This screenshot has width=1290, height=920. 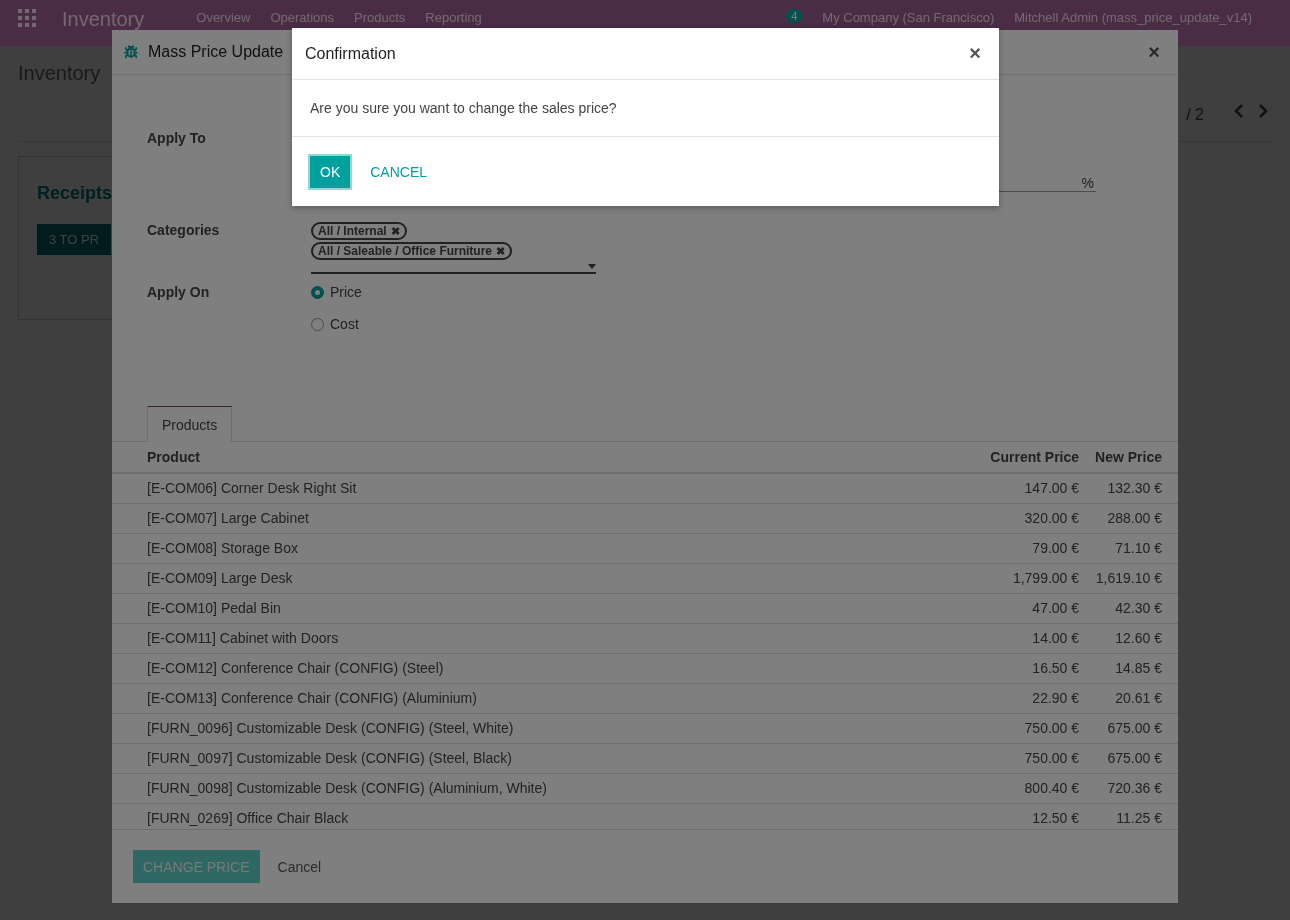 What do you see at coordinates (350, 53) in the screenshot?
I see `dialog-title: Confirmation` at bounding box center [350, 53].